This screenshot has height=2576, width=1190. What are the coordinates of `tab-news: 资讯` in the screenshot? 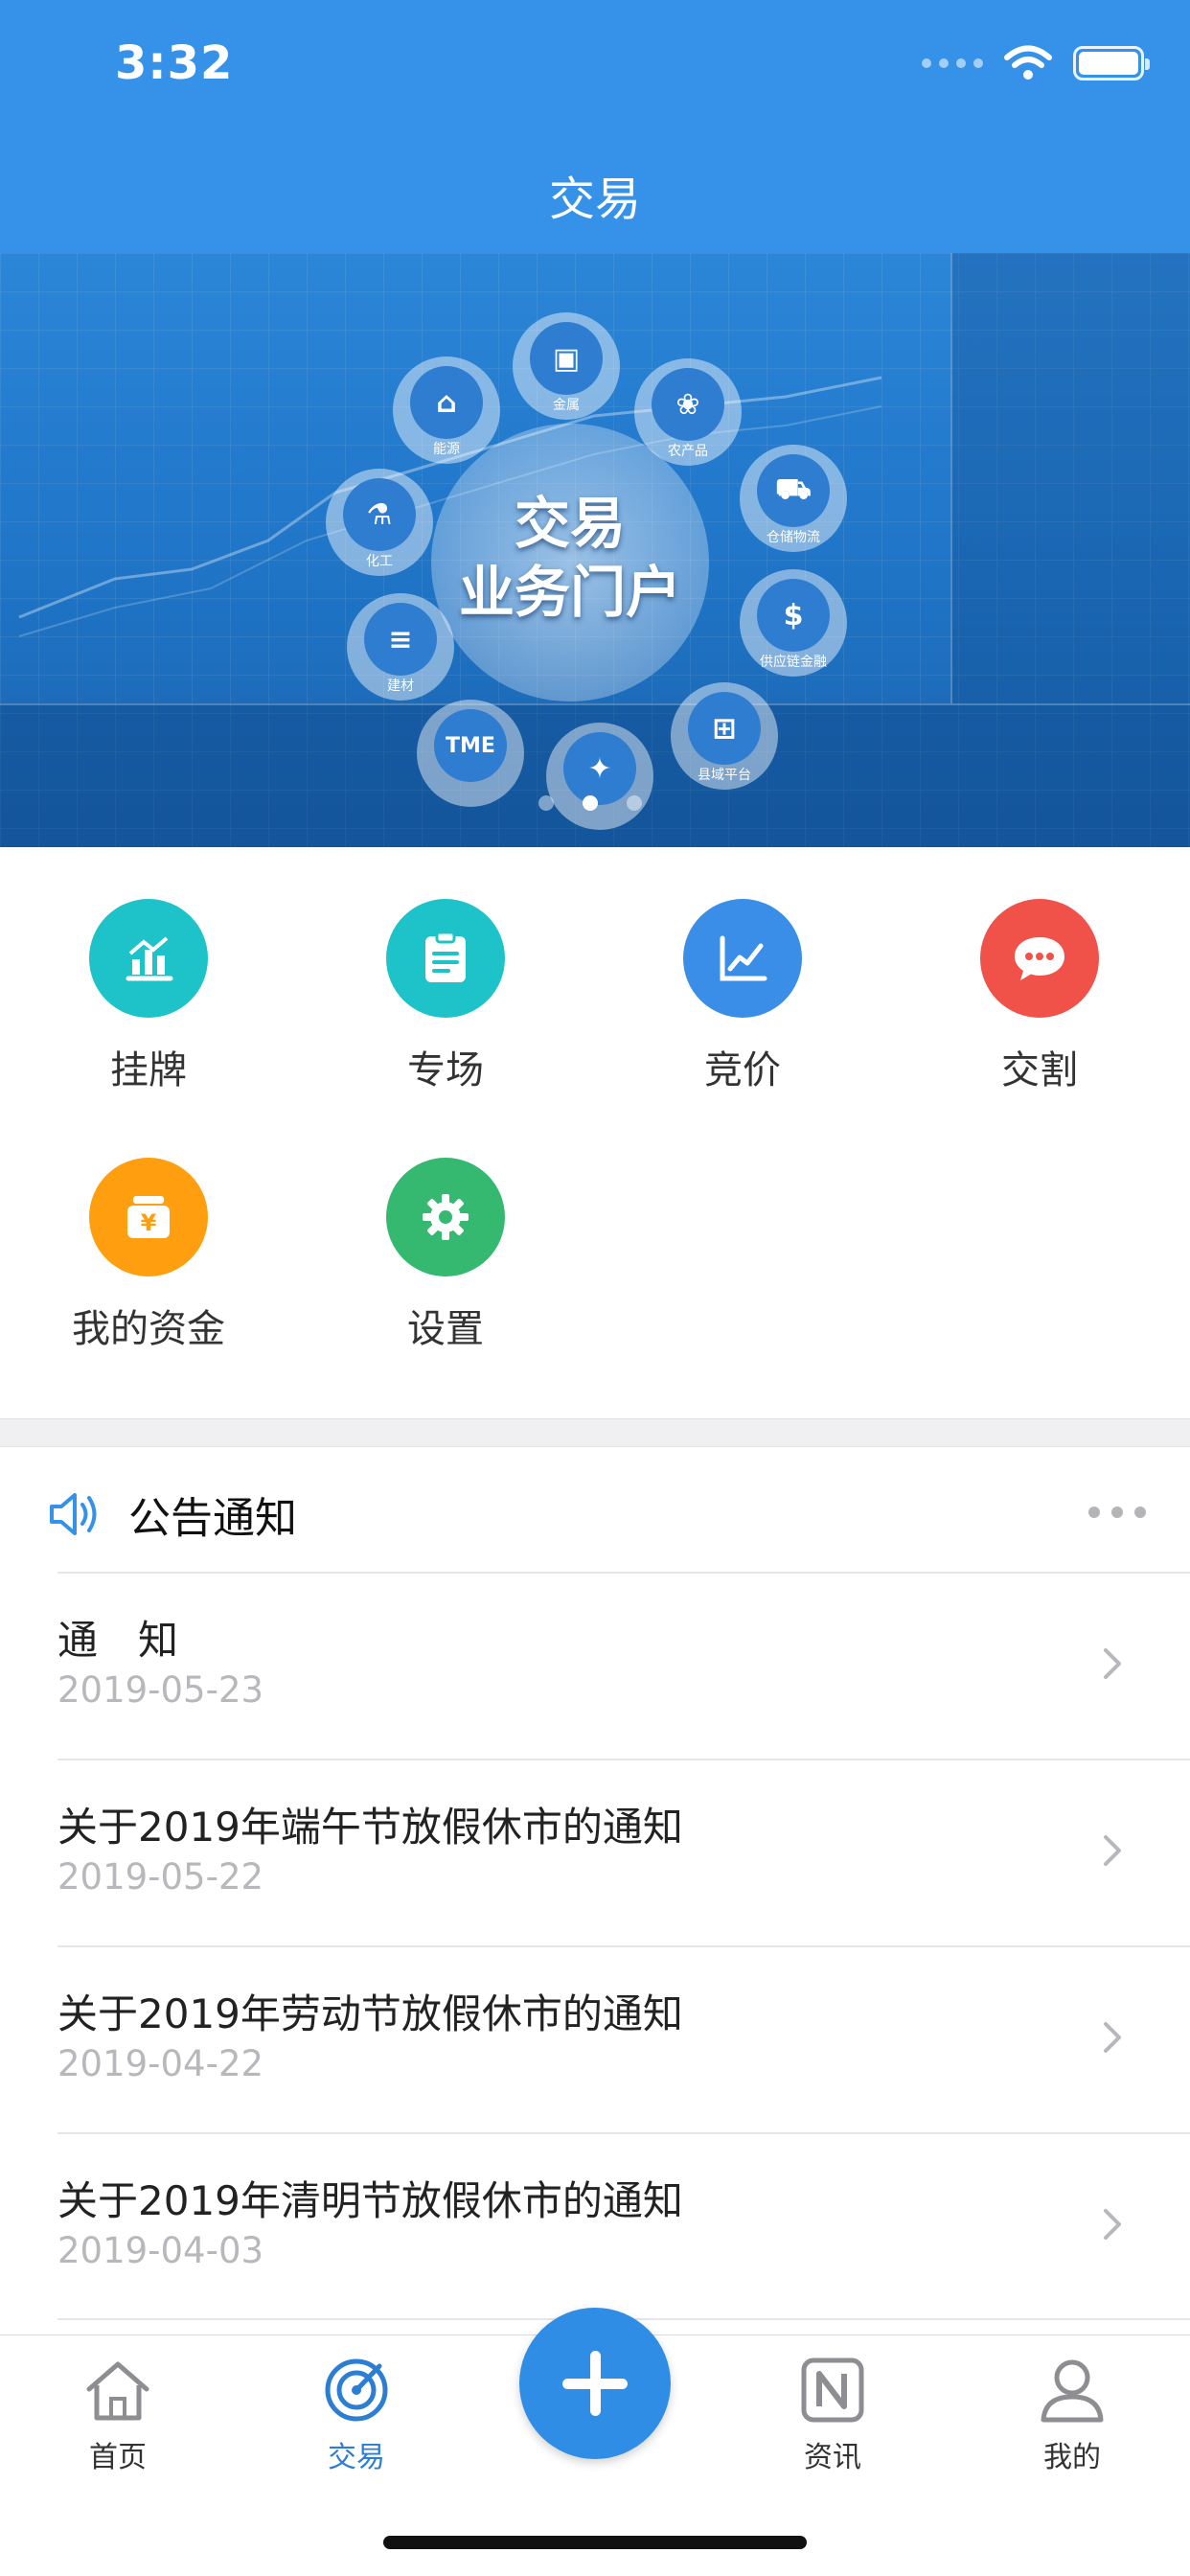 It's located at (833, 2416).